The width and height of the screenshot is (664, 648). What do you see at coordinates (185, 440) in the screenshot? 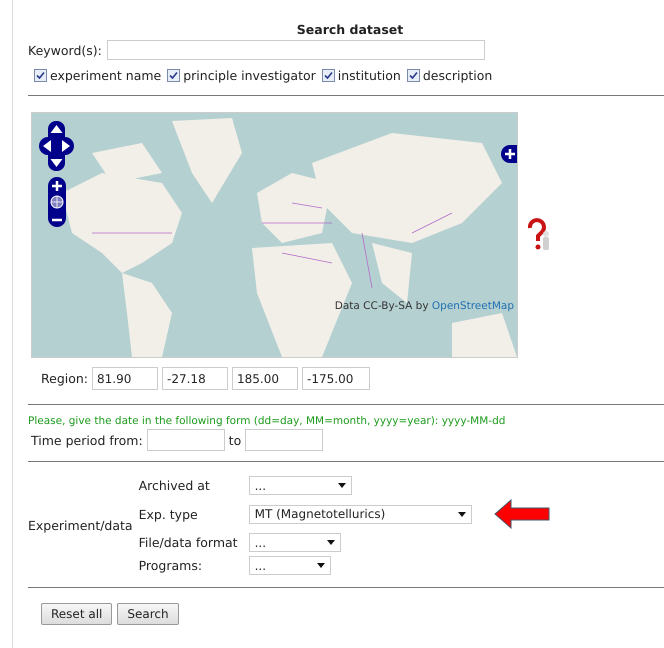
I see `date-from-input` at bounding box center [185, 440].